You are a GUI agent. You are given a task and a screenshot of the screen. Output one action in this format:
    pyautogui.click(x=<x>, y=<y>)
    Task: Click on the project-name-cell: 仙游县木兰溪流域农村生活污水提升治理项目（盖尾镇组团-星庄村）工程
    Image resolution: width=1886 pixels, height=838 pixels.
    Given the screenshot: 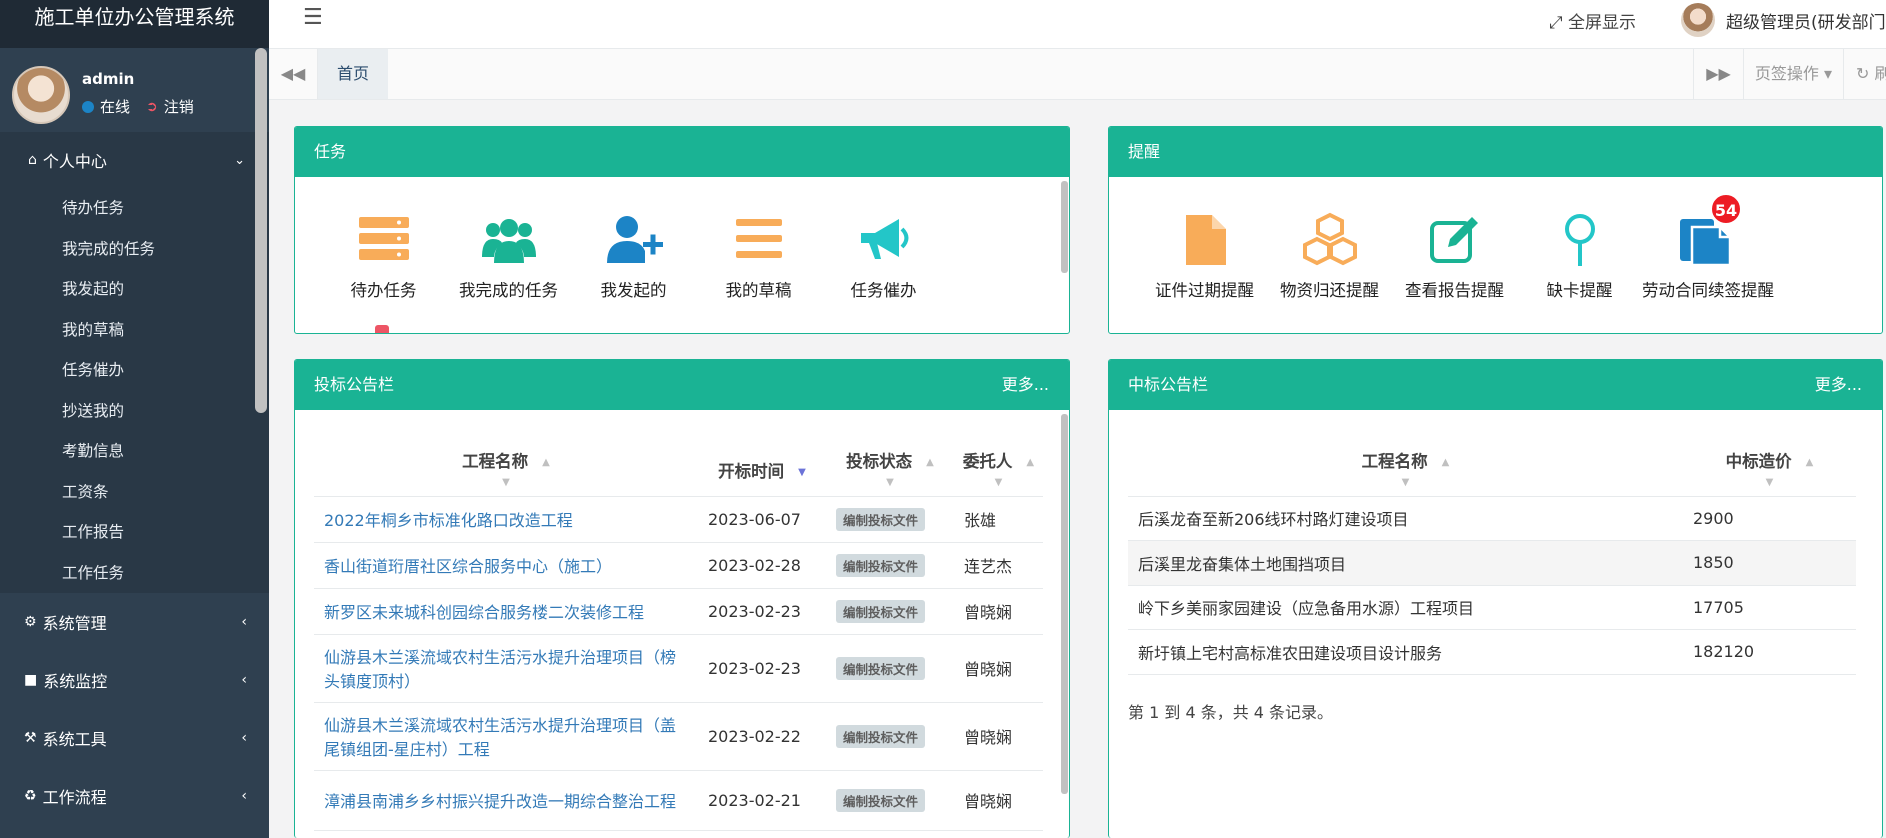 What is the action you would take?
    pyautogui.click(x=506, y=736)
    